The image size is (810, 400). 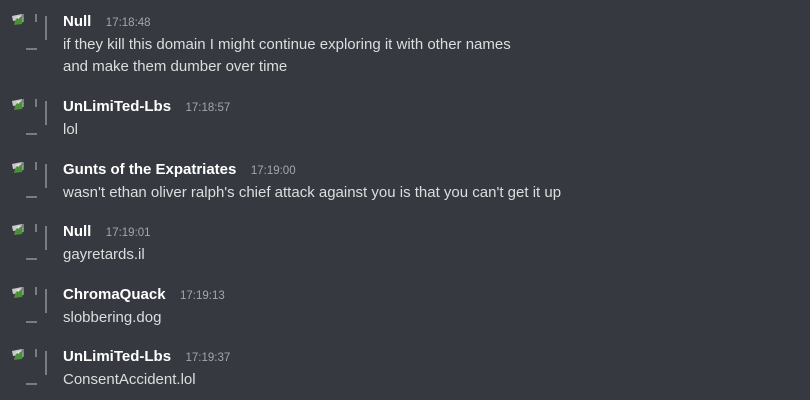 I want to click on message-line: gayretards.il, so click(x=104, y=254).